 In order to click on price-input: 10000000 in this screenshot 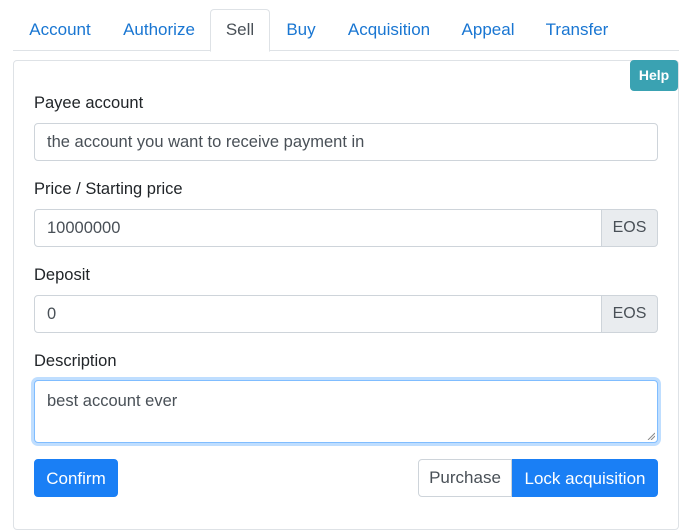, I will do `click(318, 228)`.